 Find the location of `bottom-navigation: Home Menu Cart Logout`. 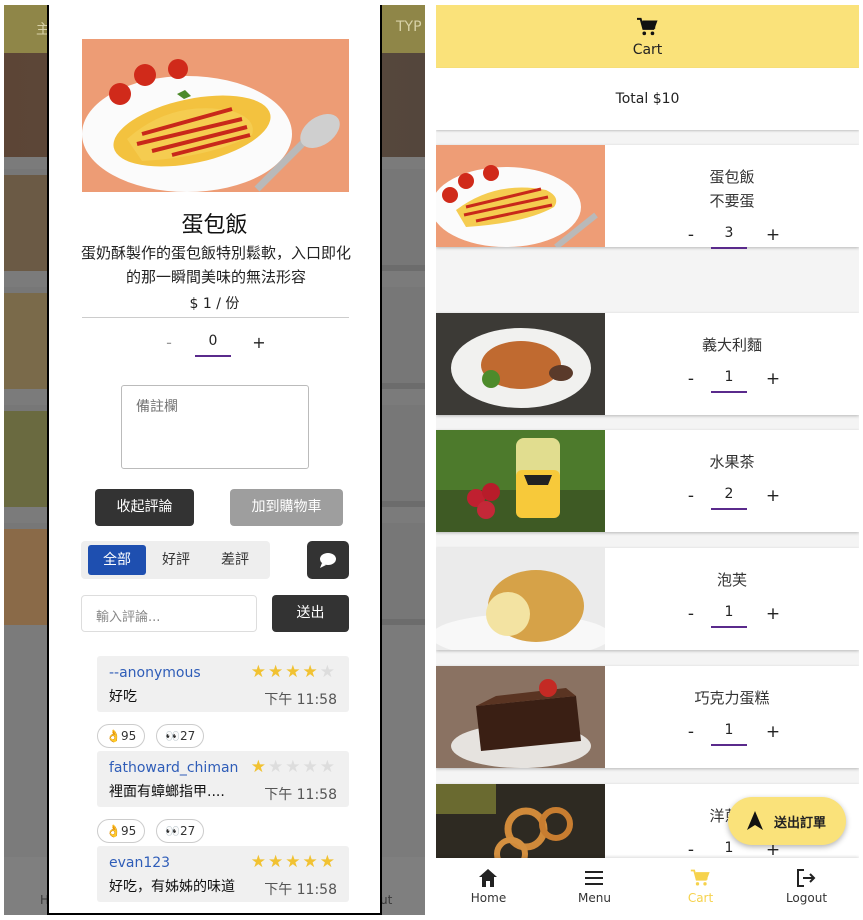

bottom-navigation: Home Menu Cart Logout is located at coordinates (647, 886).